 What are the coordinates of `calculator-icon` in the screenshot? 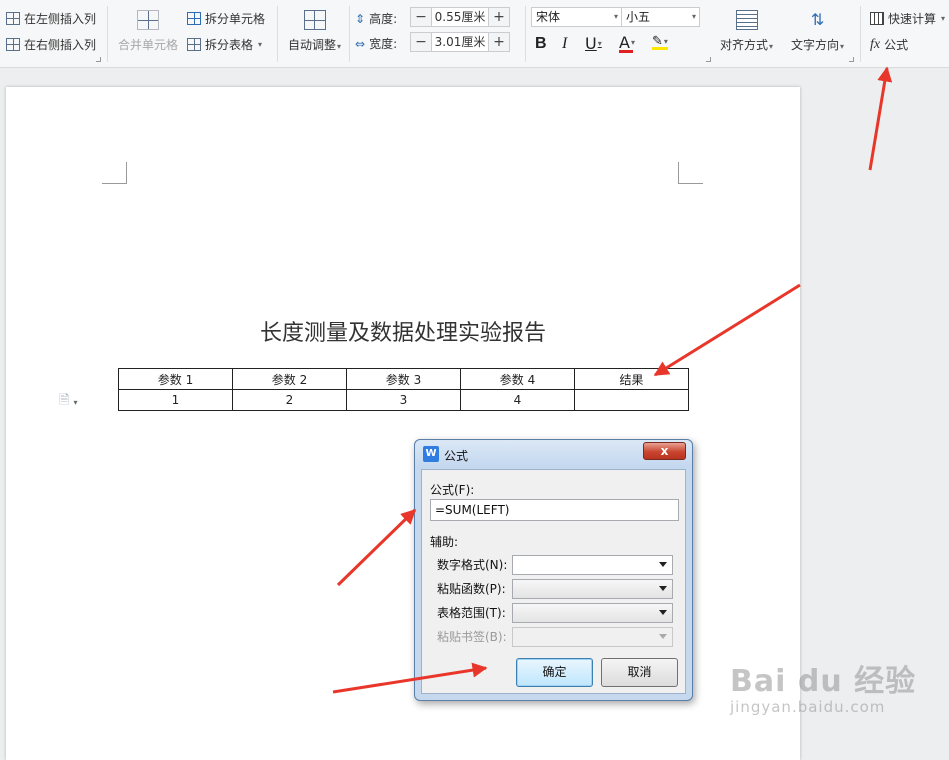 It's located at (877, 18).